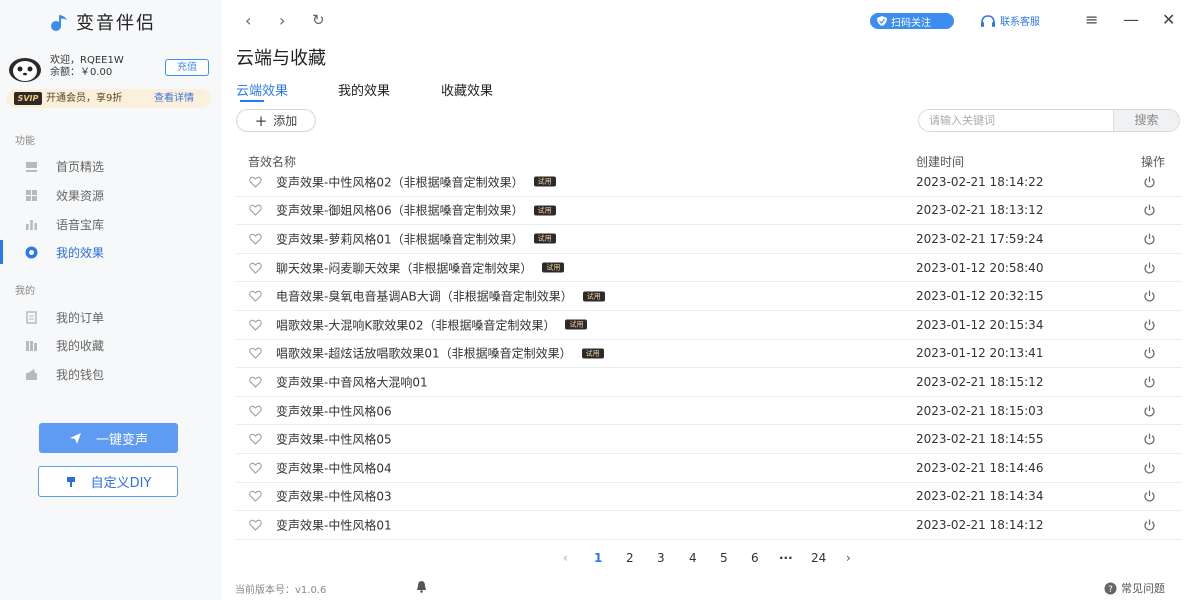 This screenshot has width=1200, height=600. Describe the element at coordinates (111, 252) in the screenshot. I see `sidebar-item-my-effects: 我的效果` at that location.